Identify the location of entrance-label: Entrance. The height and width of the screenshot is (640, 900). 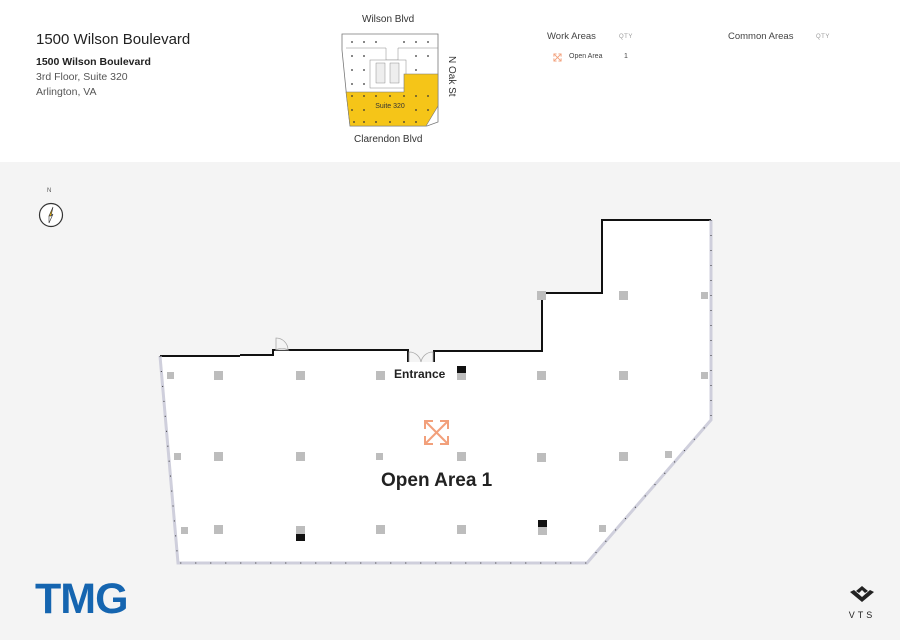
(420, 374).